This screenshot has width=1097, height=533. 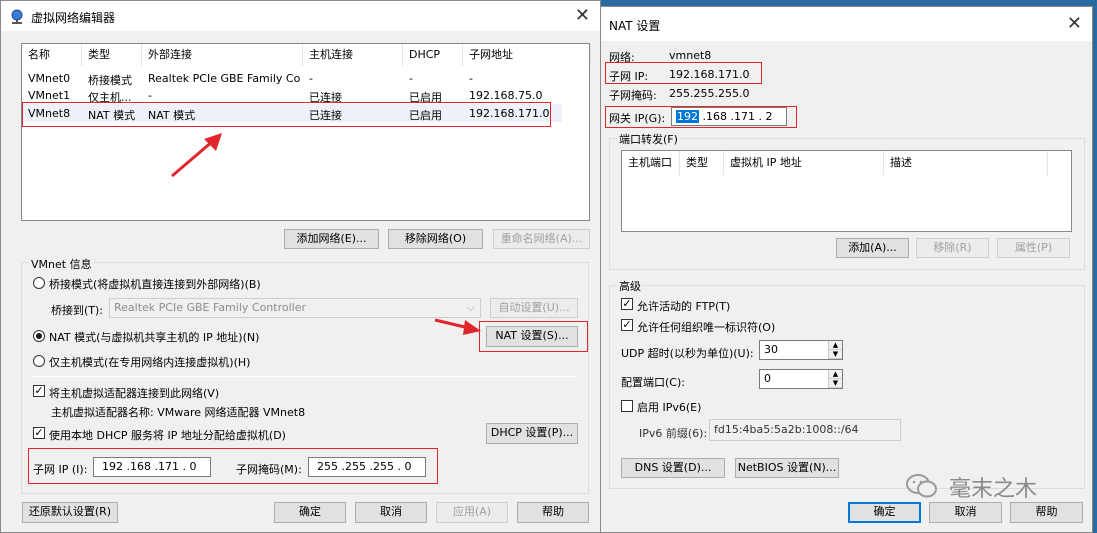 What do you see at coordinates (305, 95) in the screenshot?
I see `table-row: VMnet1 仅主机... - 已连接 已启用 192.168.75.0` at bounding box center [305, 95].